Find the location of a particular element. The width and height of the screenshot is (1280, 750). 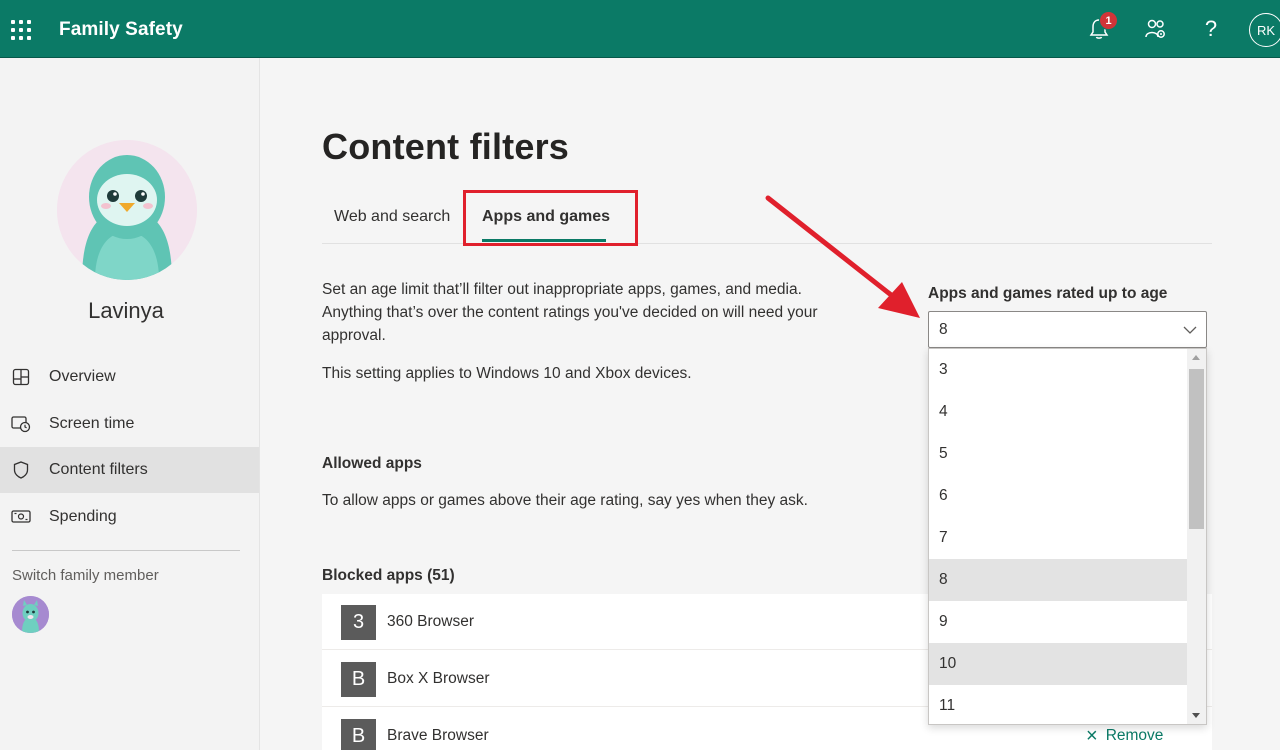

top-bar: Family Safety 1 ? RK is located at coordinates (640, 29).